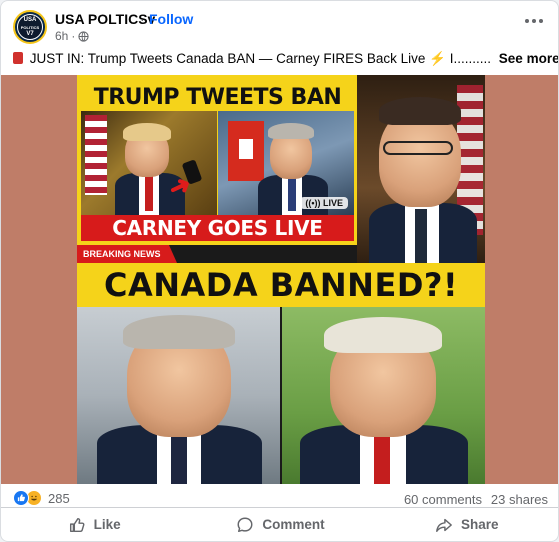 The image size is (559, 542). I want to click on headline-live-banner: CARNEY GOES LIVE, so click(217, 228).